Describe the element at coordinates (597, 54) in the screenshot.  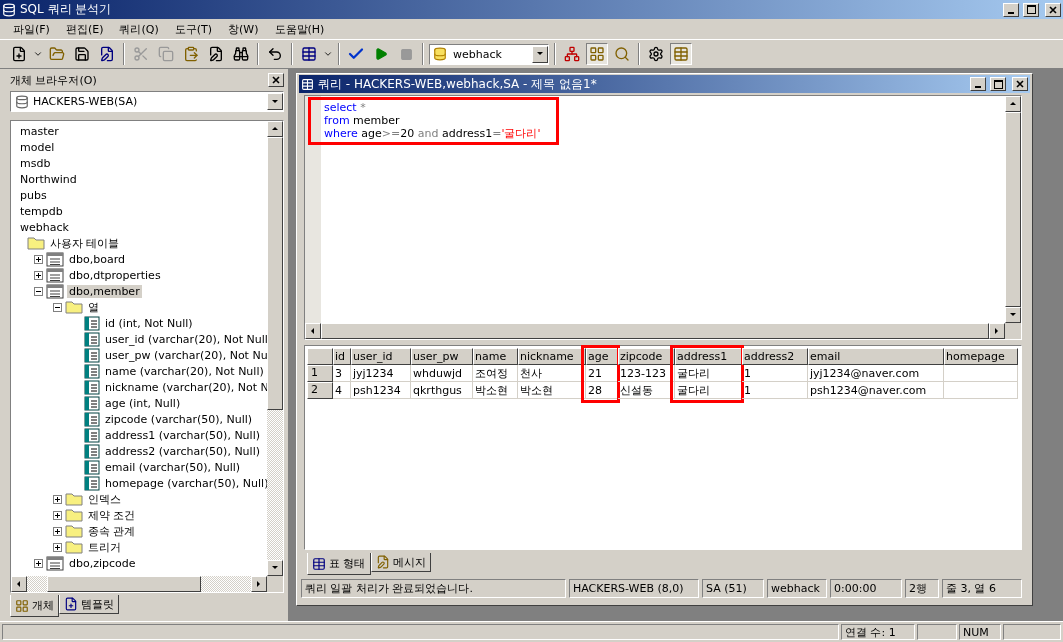
I see `object-browser-button` at that location.